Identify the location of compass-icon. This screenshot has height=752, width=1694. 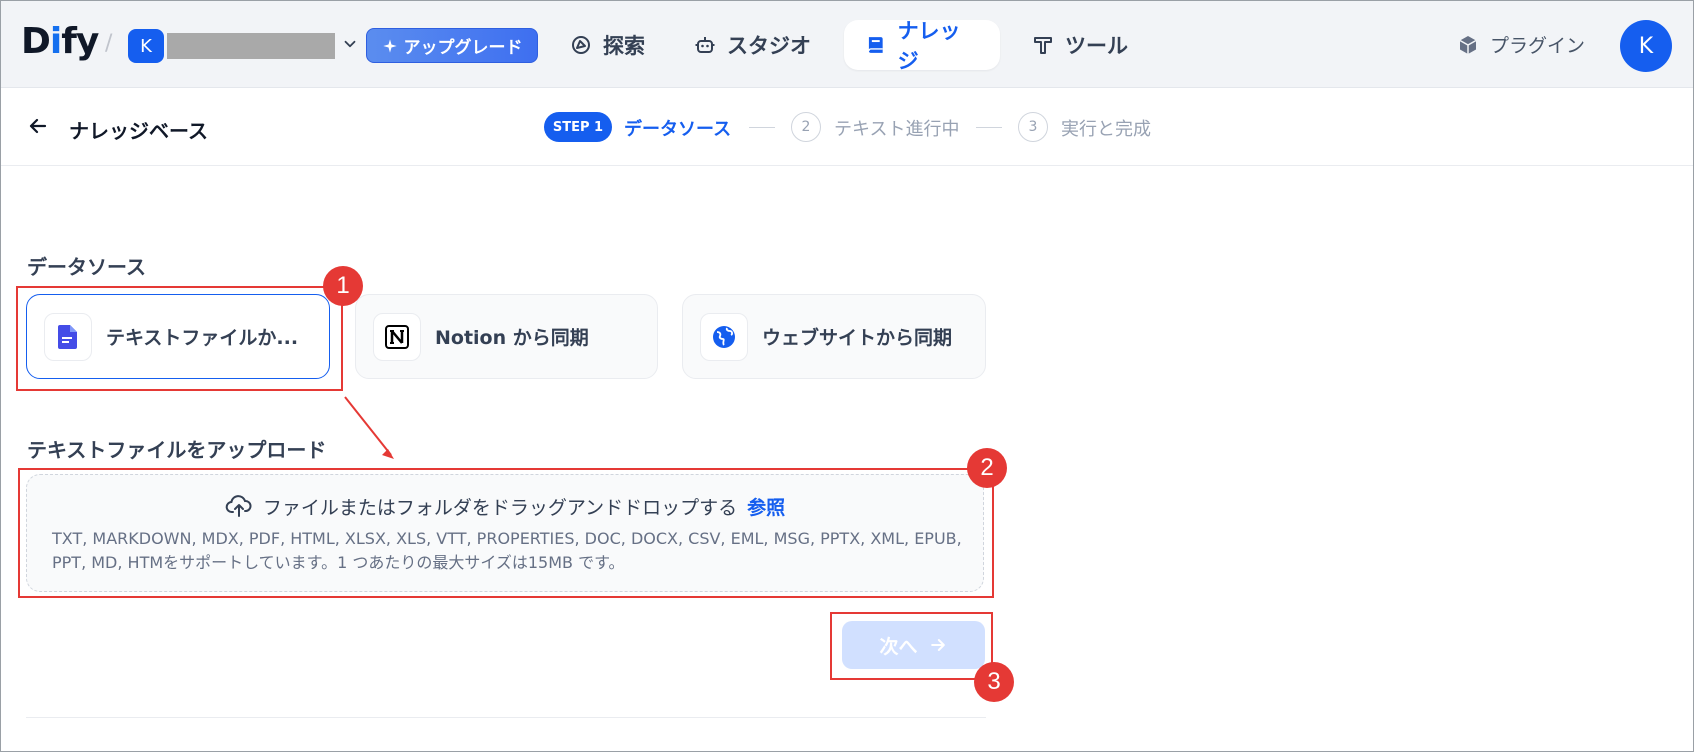
(581, 45).